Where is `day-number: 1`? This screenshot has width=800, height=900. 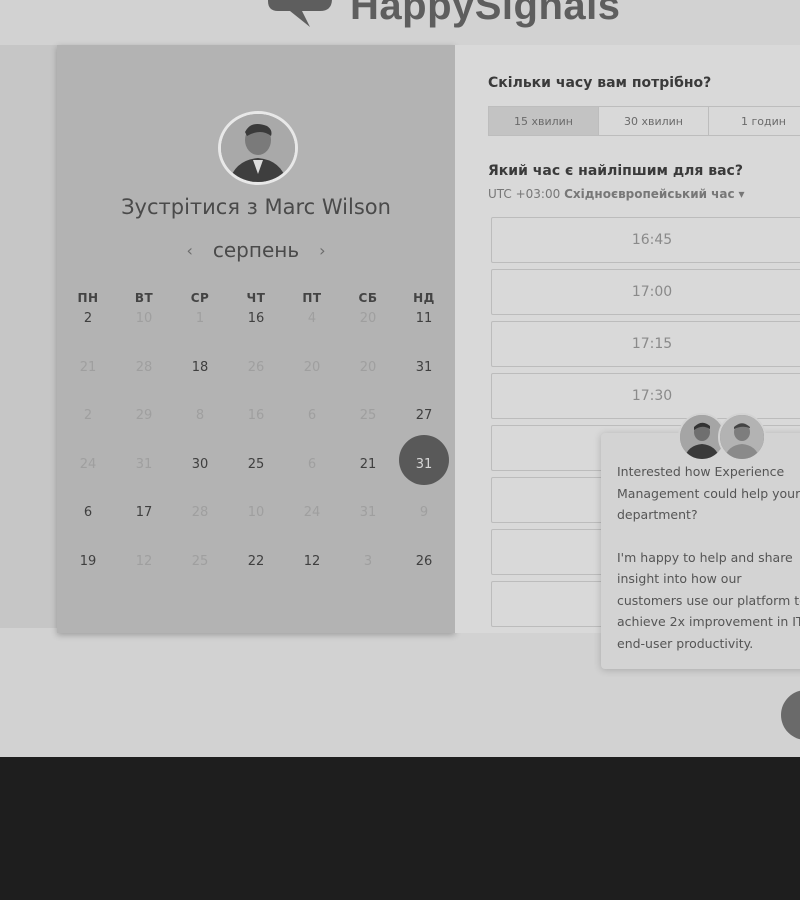
day-number: 1 is located at coordinates (200, 318).